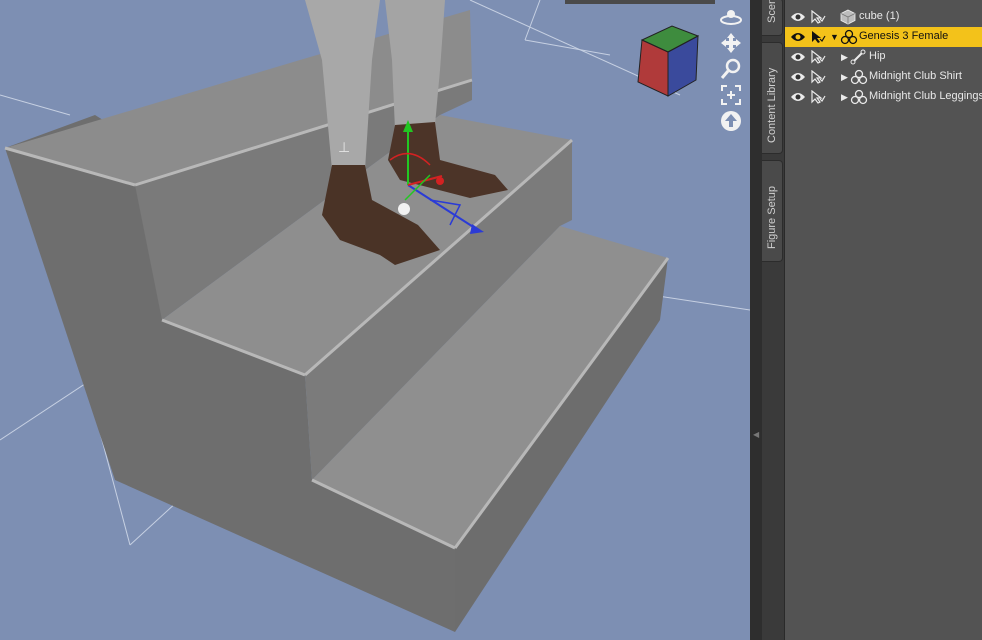 This screenshot has width=982, height=640. Describe the element at coordinates (834, 37) in the screenshot. I see `expand-arrow-icon: ▼` at that location.